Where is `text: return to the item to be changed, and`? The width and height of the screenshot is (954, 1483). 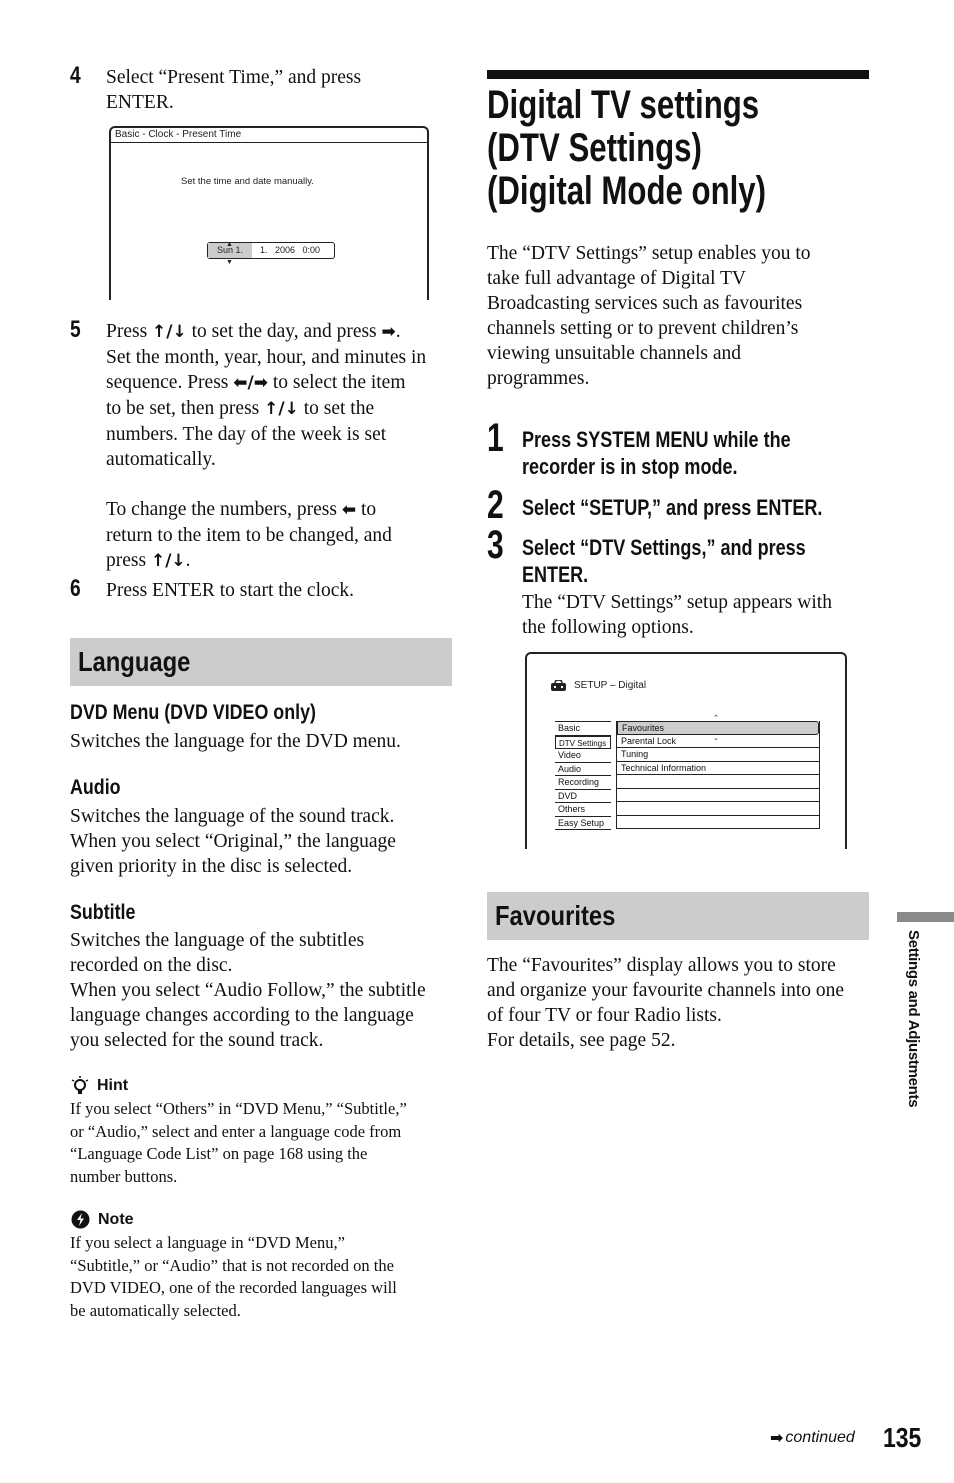 text: return to the item to be changed, and is located at coordinates (249, 535).